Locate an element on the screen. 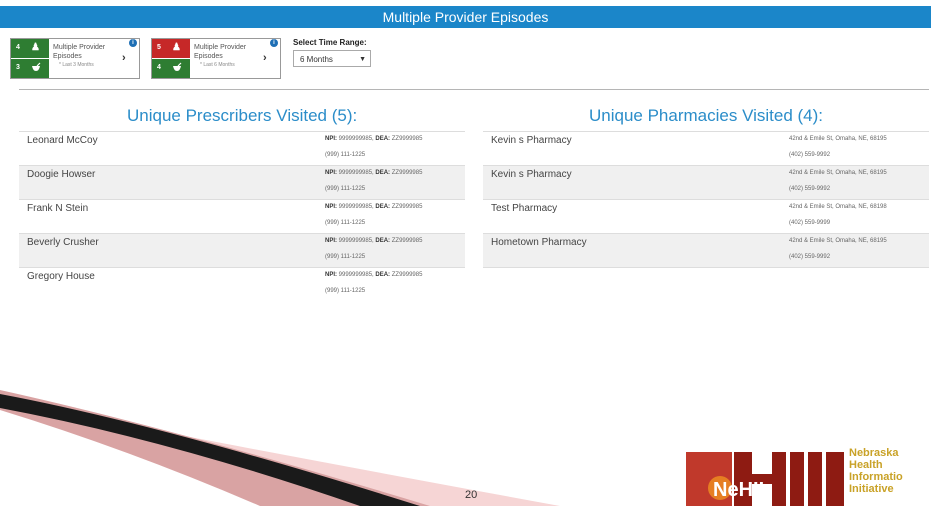 This screenshot has width=931, height=511. card-badges: 4 ♟ 3 is located at coordinates (30, 58).